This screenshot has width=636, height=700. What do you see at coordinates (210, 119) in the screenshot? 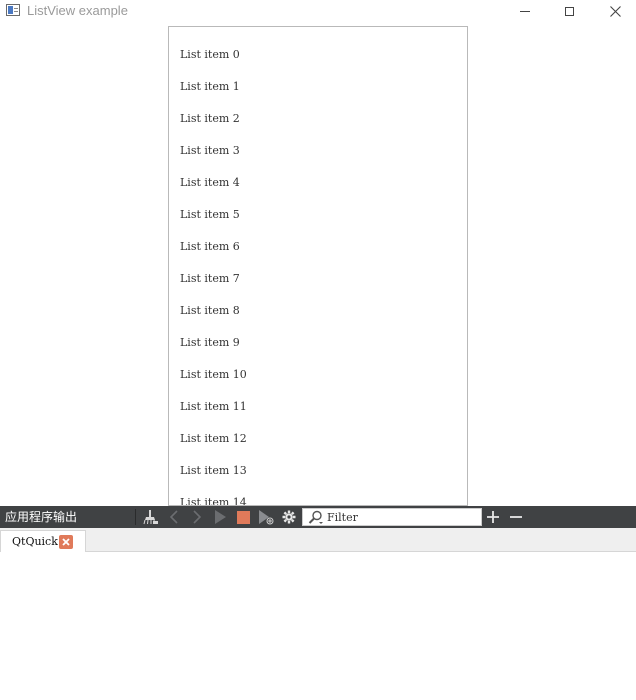
I see `list-item: List item 2` at bounding box center [210, 119].